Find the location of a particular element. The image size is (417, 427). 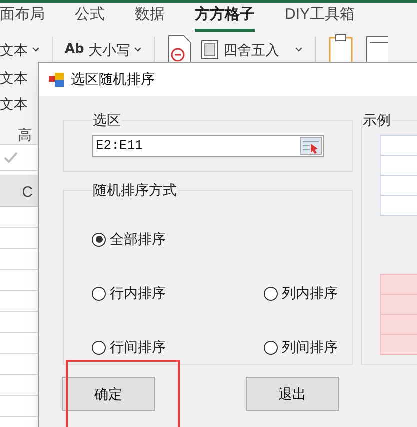

radio-option: 行间排序 is located at coordinates (178, 347).